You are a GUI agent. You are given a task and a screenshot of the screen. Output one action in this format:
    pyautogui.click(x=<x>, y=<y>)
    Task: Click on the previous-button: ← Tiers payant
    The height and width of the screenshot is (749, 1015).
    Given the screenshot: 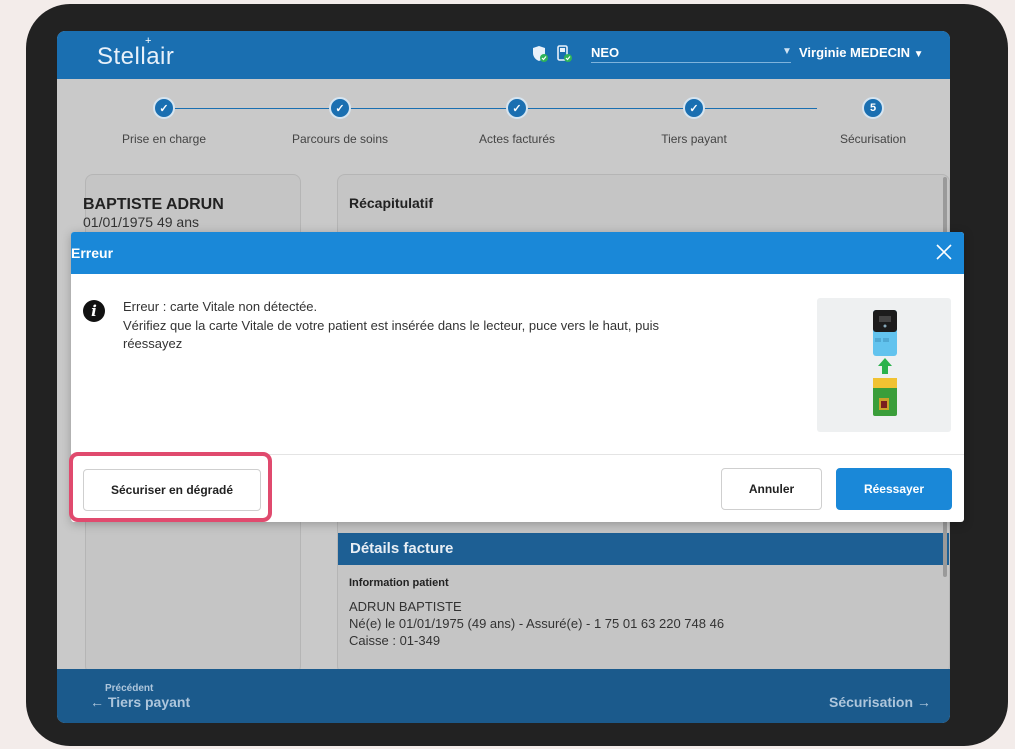 What is the action you would take?
    pyautogui.click(x=140, y=702)
    